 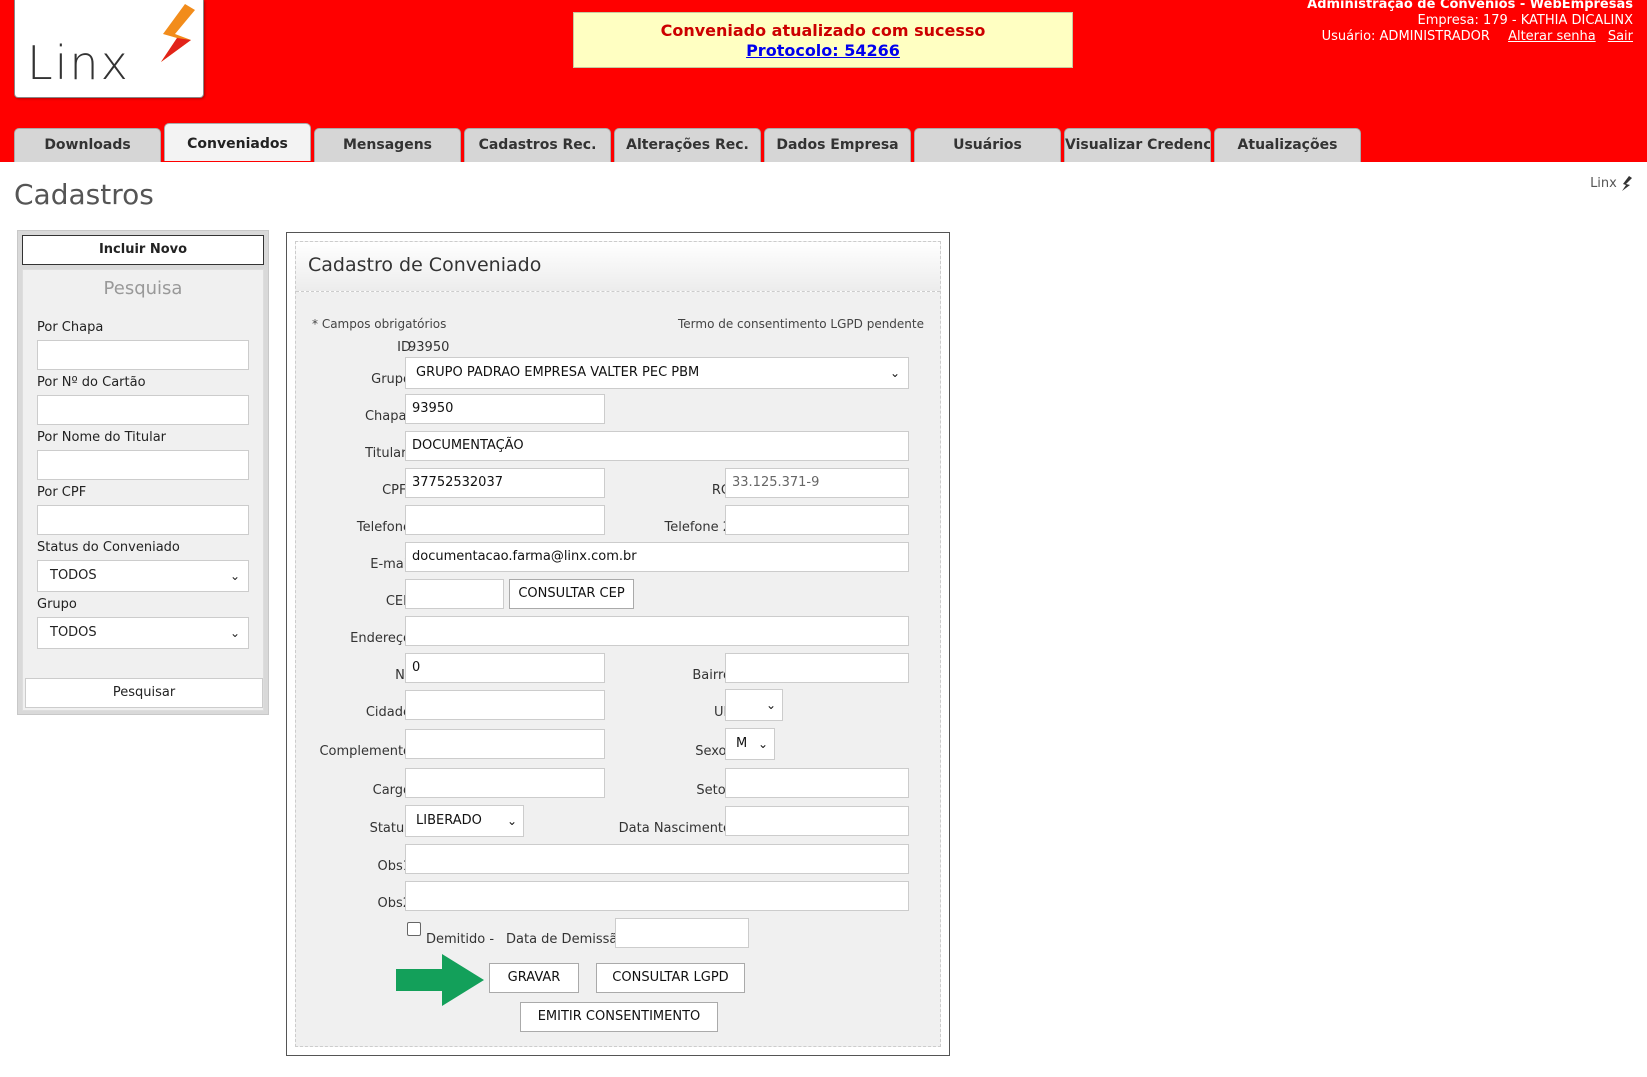 What do you see at coordinates (754, 705) in the screenshot?
I see `uf-select: ⌄` at bounding box center [754, 705].